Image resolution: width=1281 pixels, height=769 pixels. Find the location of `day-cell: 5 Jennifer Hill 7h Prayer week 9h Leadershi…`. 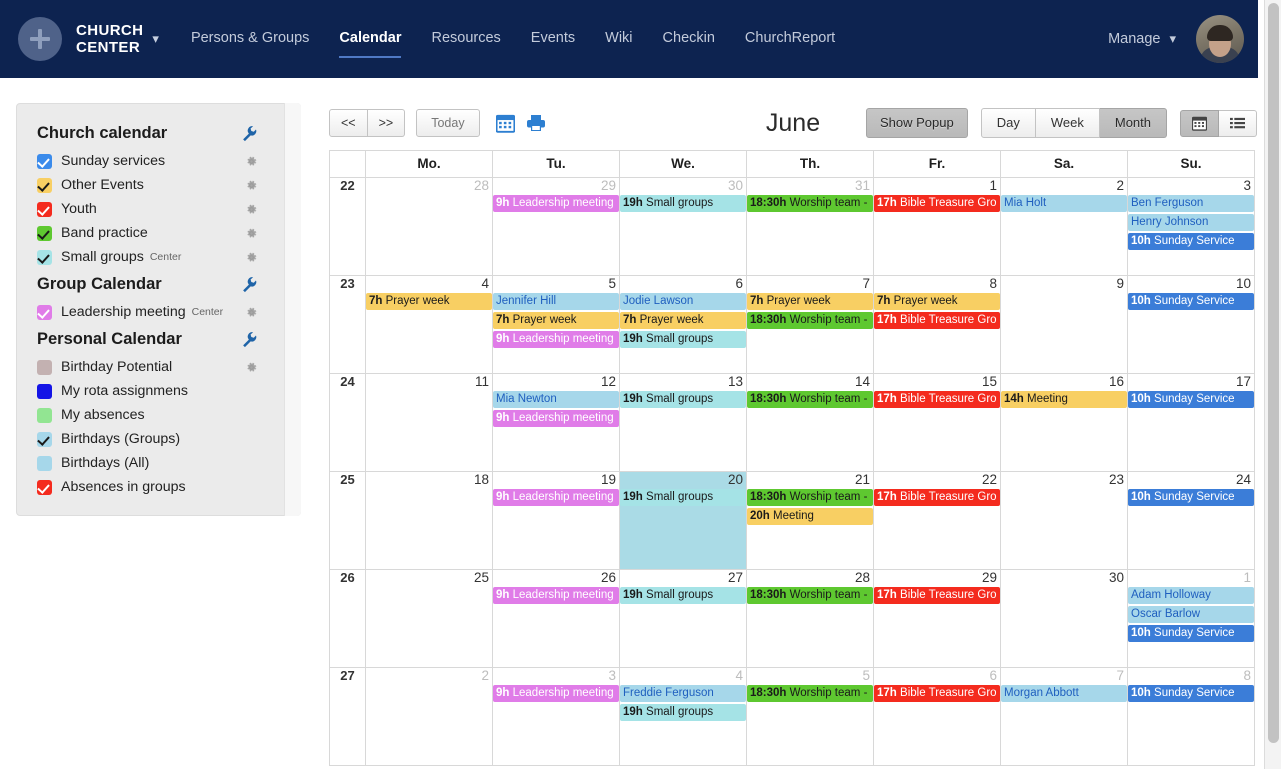

day-cell: 5 Jennifer Hill 7h Prayer week 9h Leadershi… is located at coordinates (556, 324).